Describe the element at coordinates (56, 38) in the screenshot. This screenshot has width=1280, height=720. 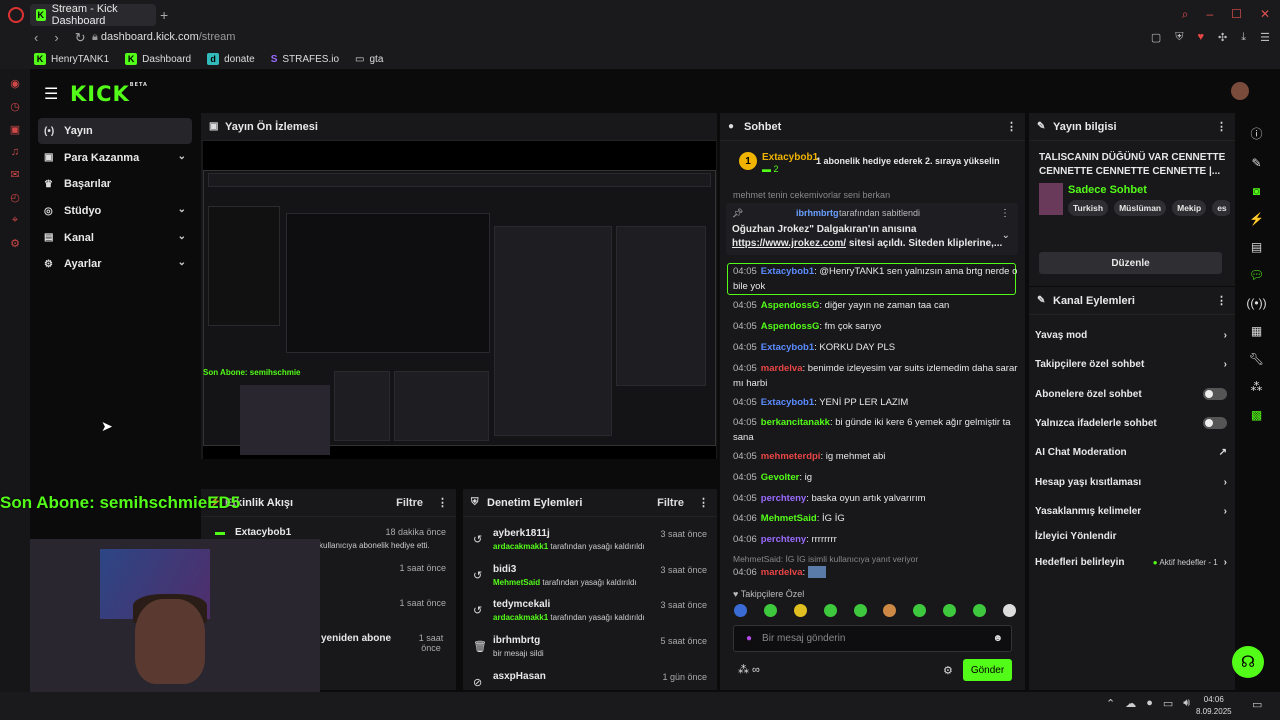
I see `forward-icon: ›` at that location.